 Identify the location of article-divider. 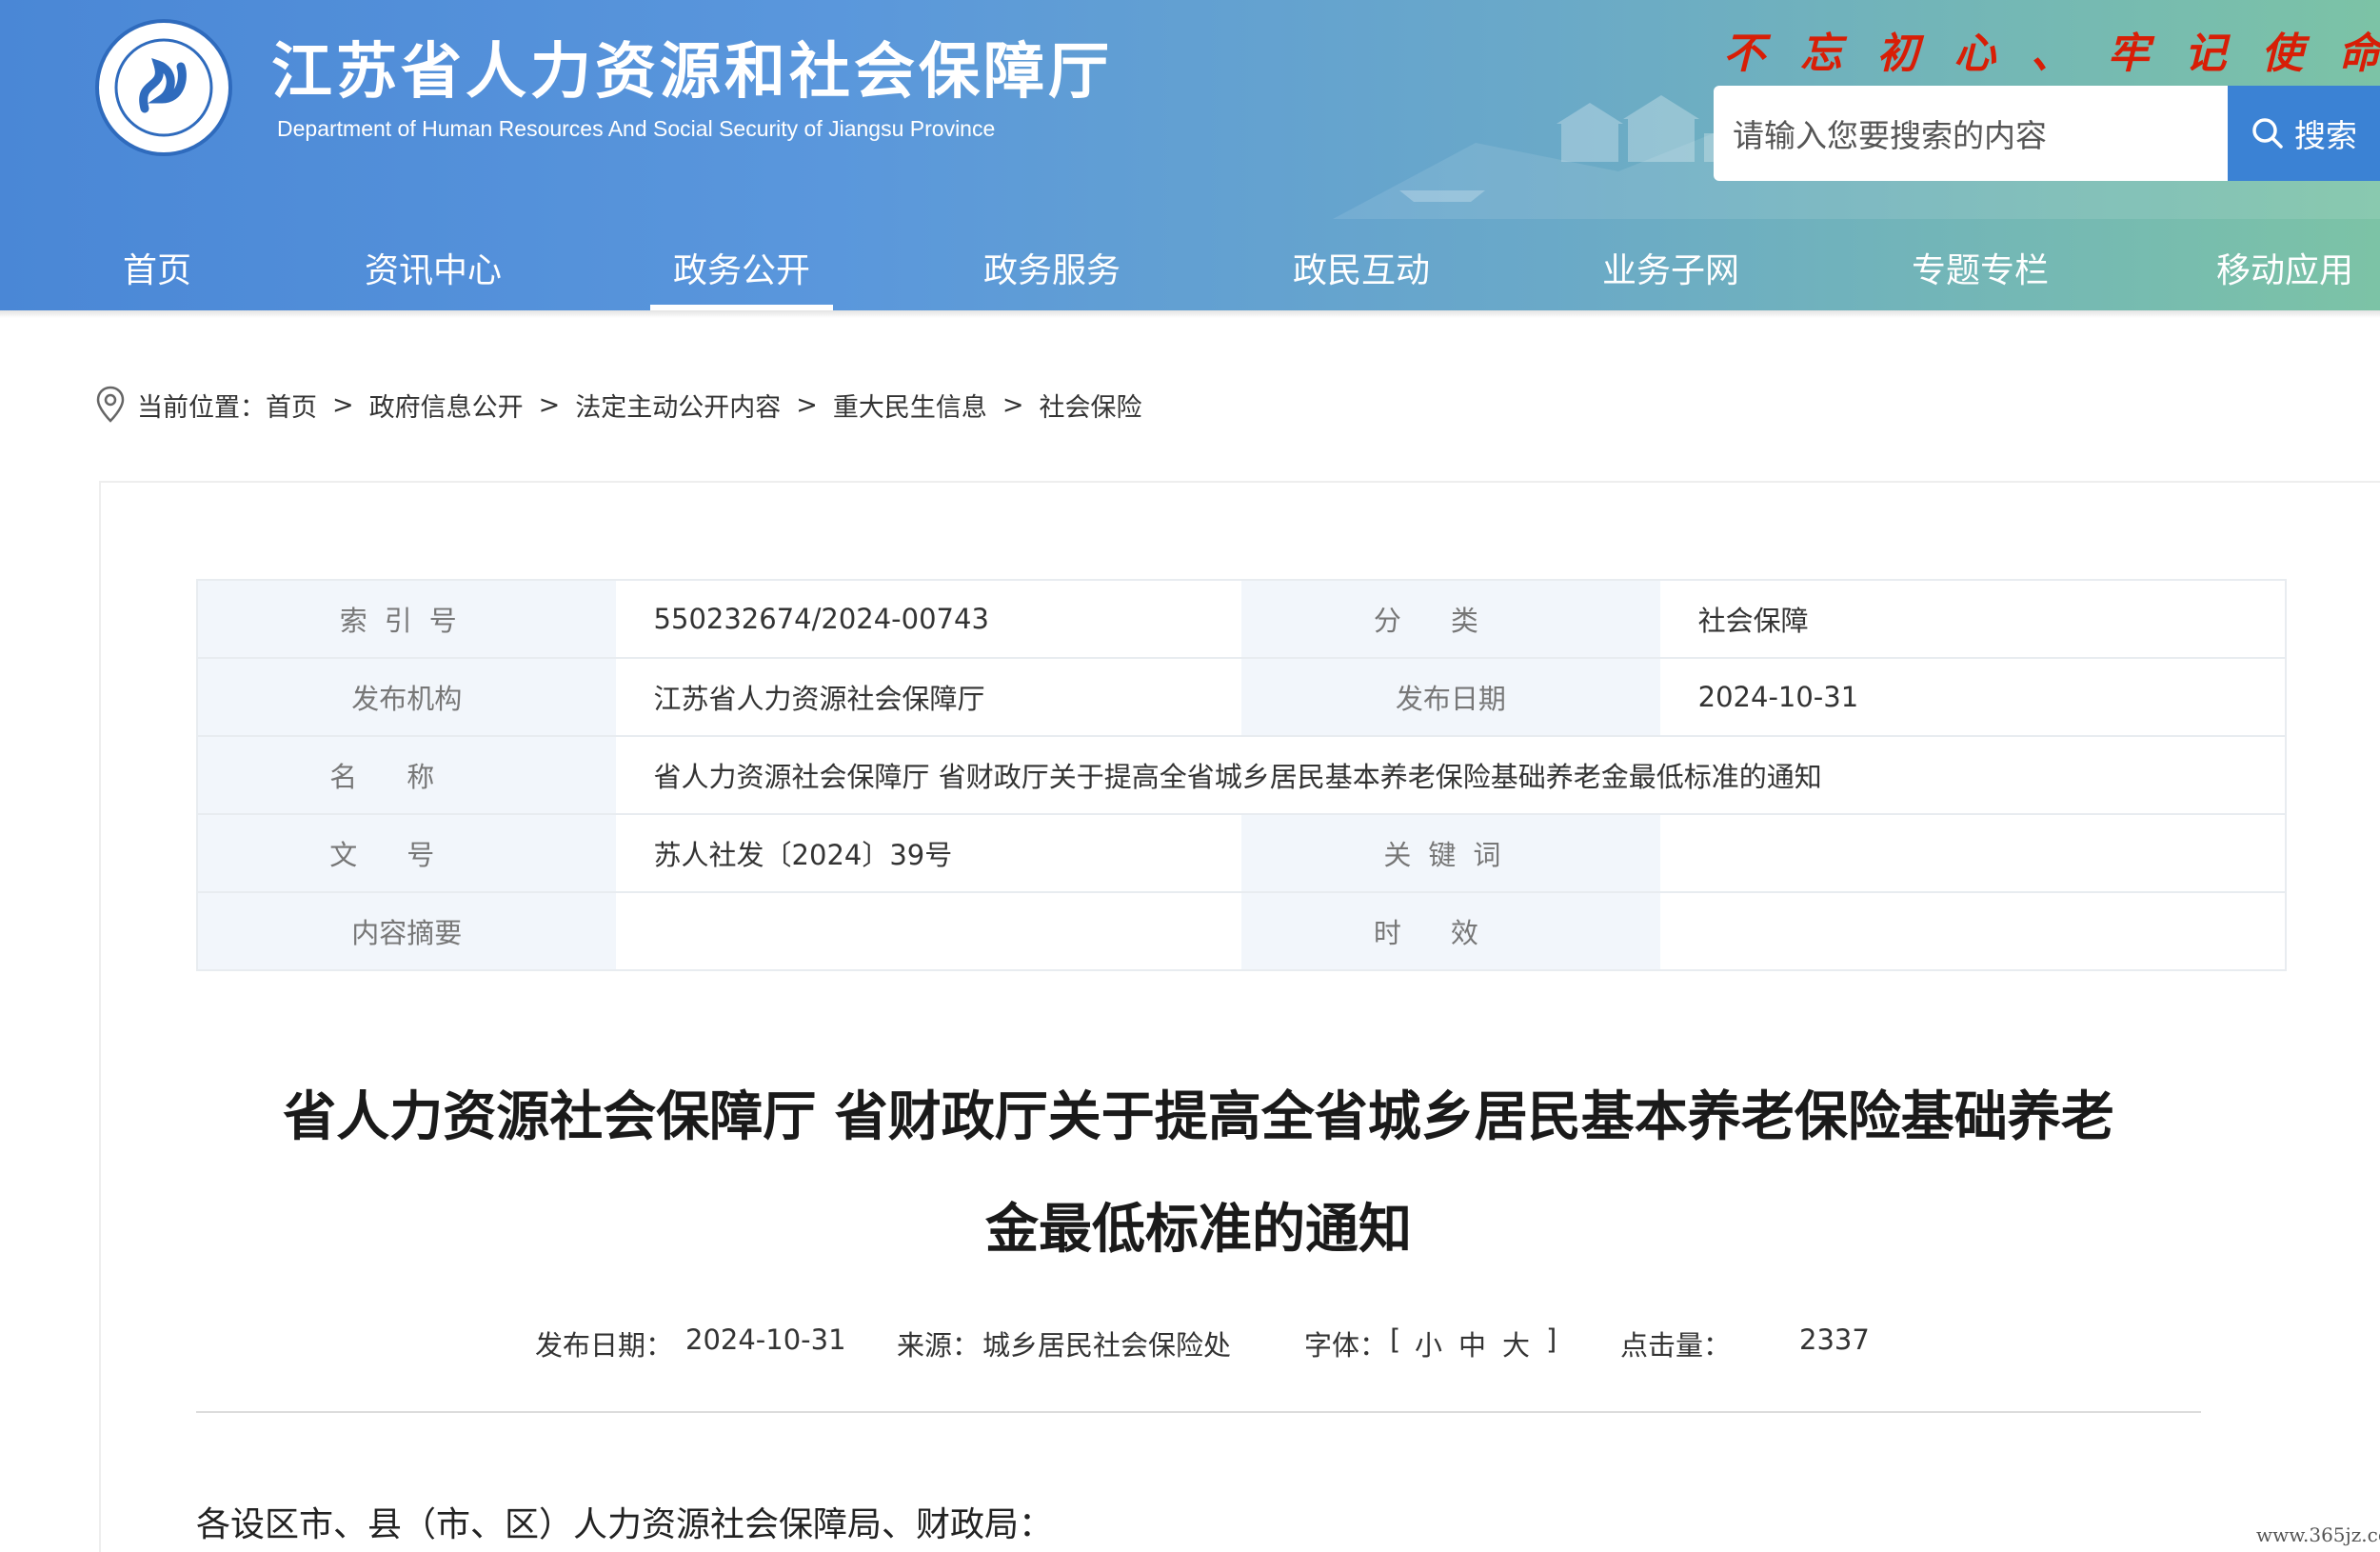
(1198, 1412).